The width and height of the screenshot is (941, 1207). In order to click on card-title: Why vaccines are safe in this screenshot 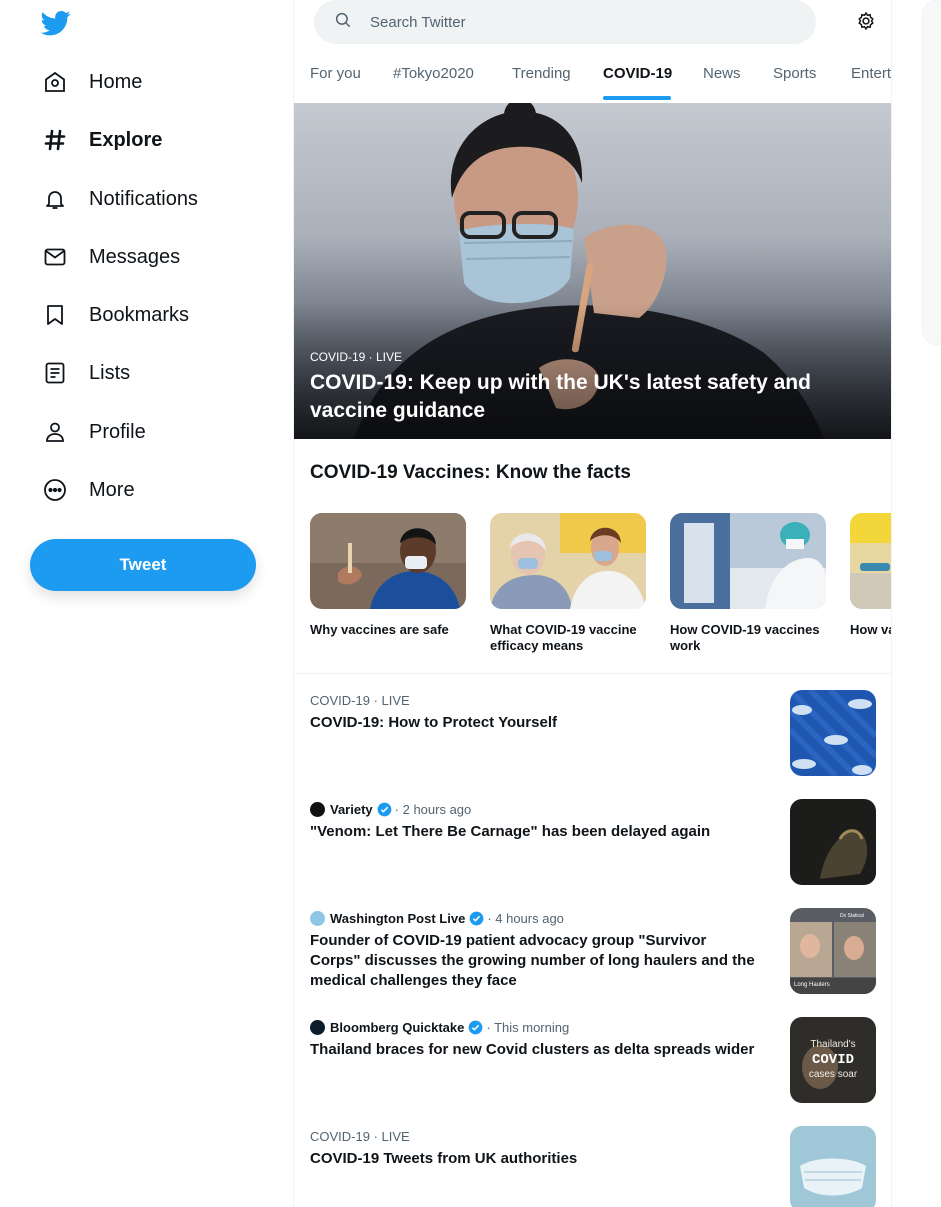, I will do `click(379, 629)`.